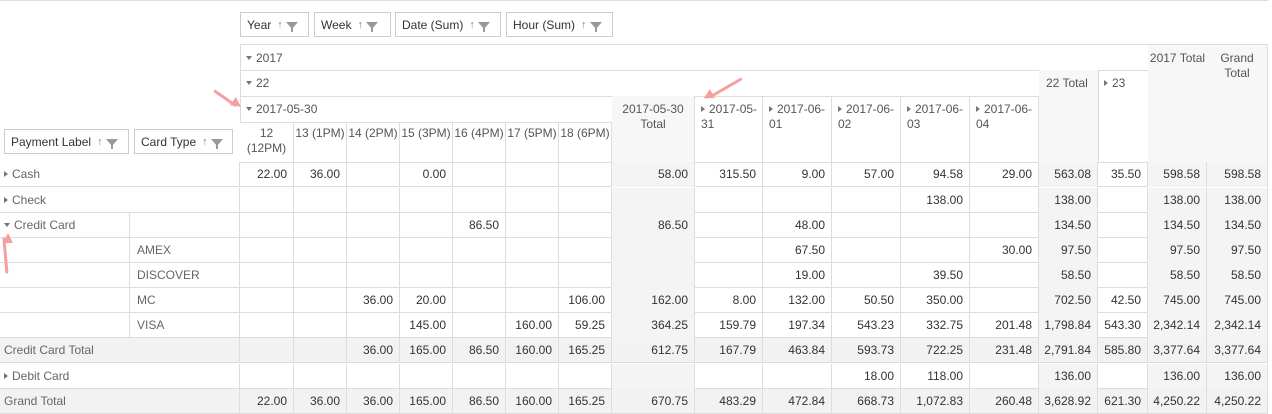 Image resolution: width=1272 pixels, height=414 pixels. Describe the element at coordinates (729, 116) in the screenshot. I see `date-header-label: 2017-05-31` at that location.